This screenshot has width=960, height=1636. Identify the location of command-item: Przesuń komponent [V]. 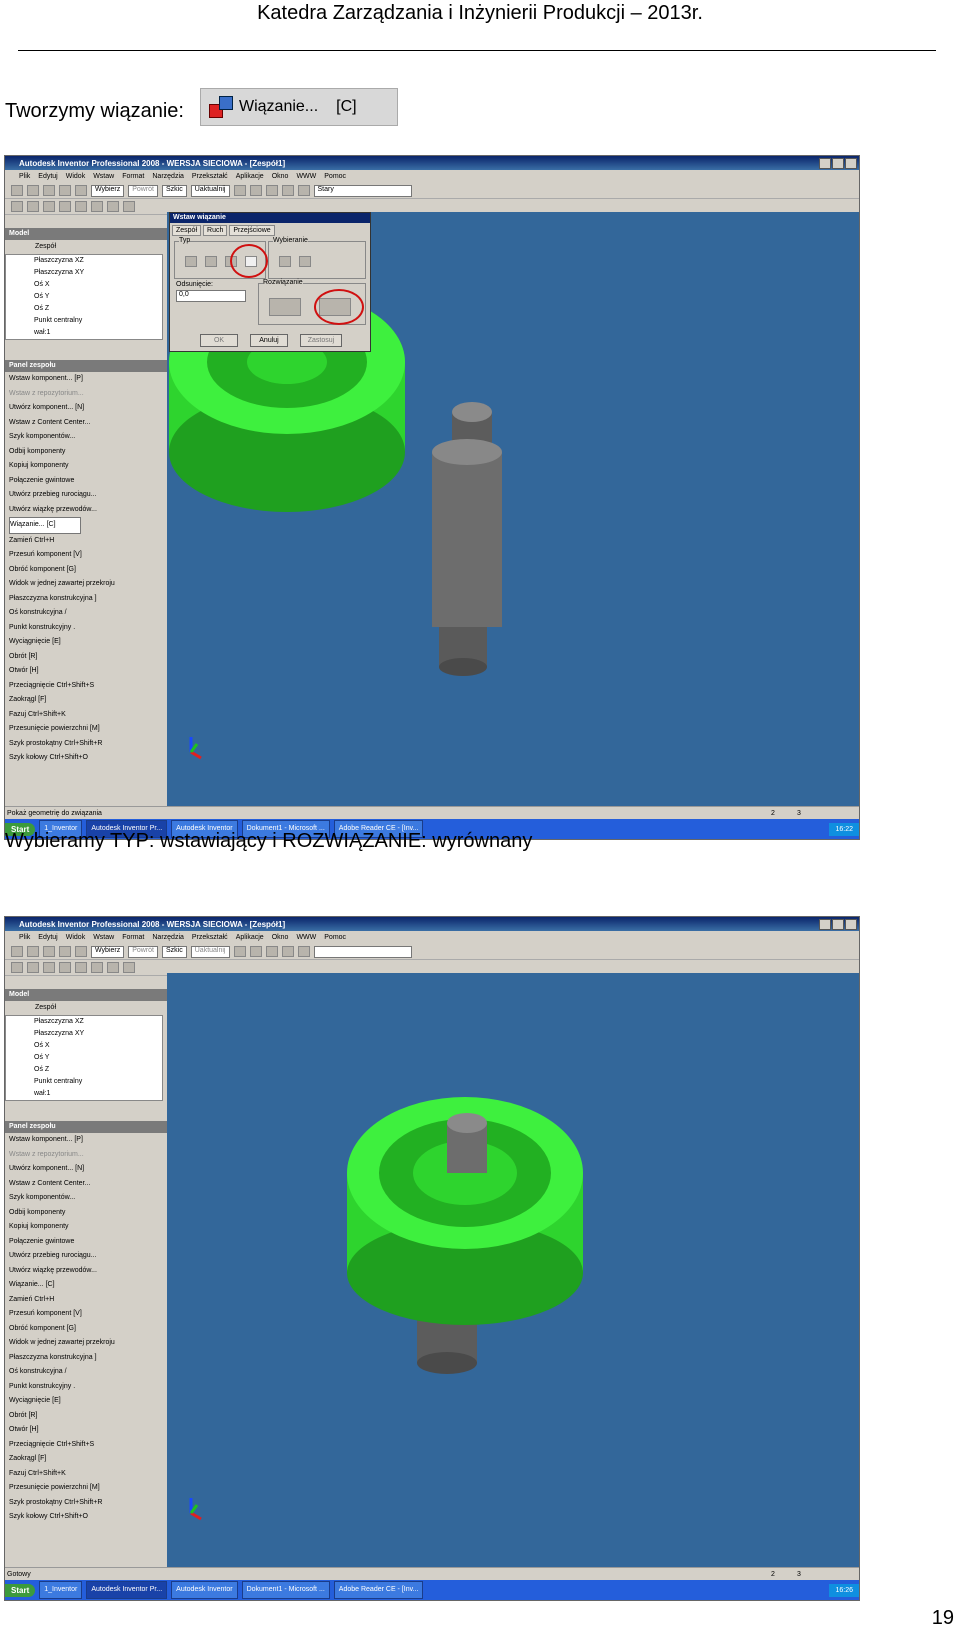
(88, 555).